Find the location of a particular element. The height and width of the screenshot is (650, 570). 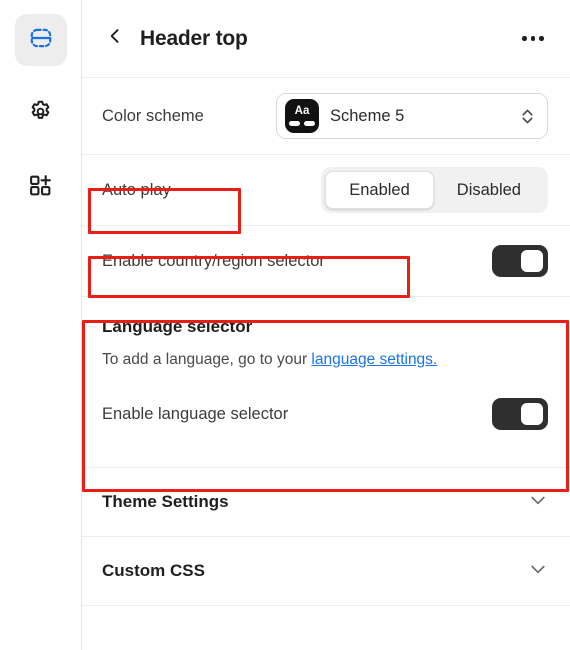

row-auto-play: Auto play Enabled Disabled is located at coordinates (326, 190).